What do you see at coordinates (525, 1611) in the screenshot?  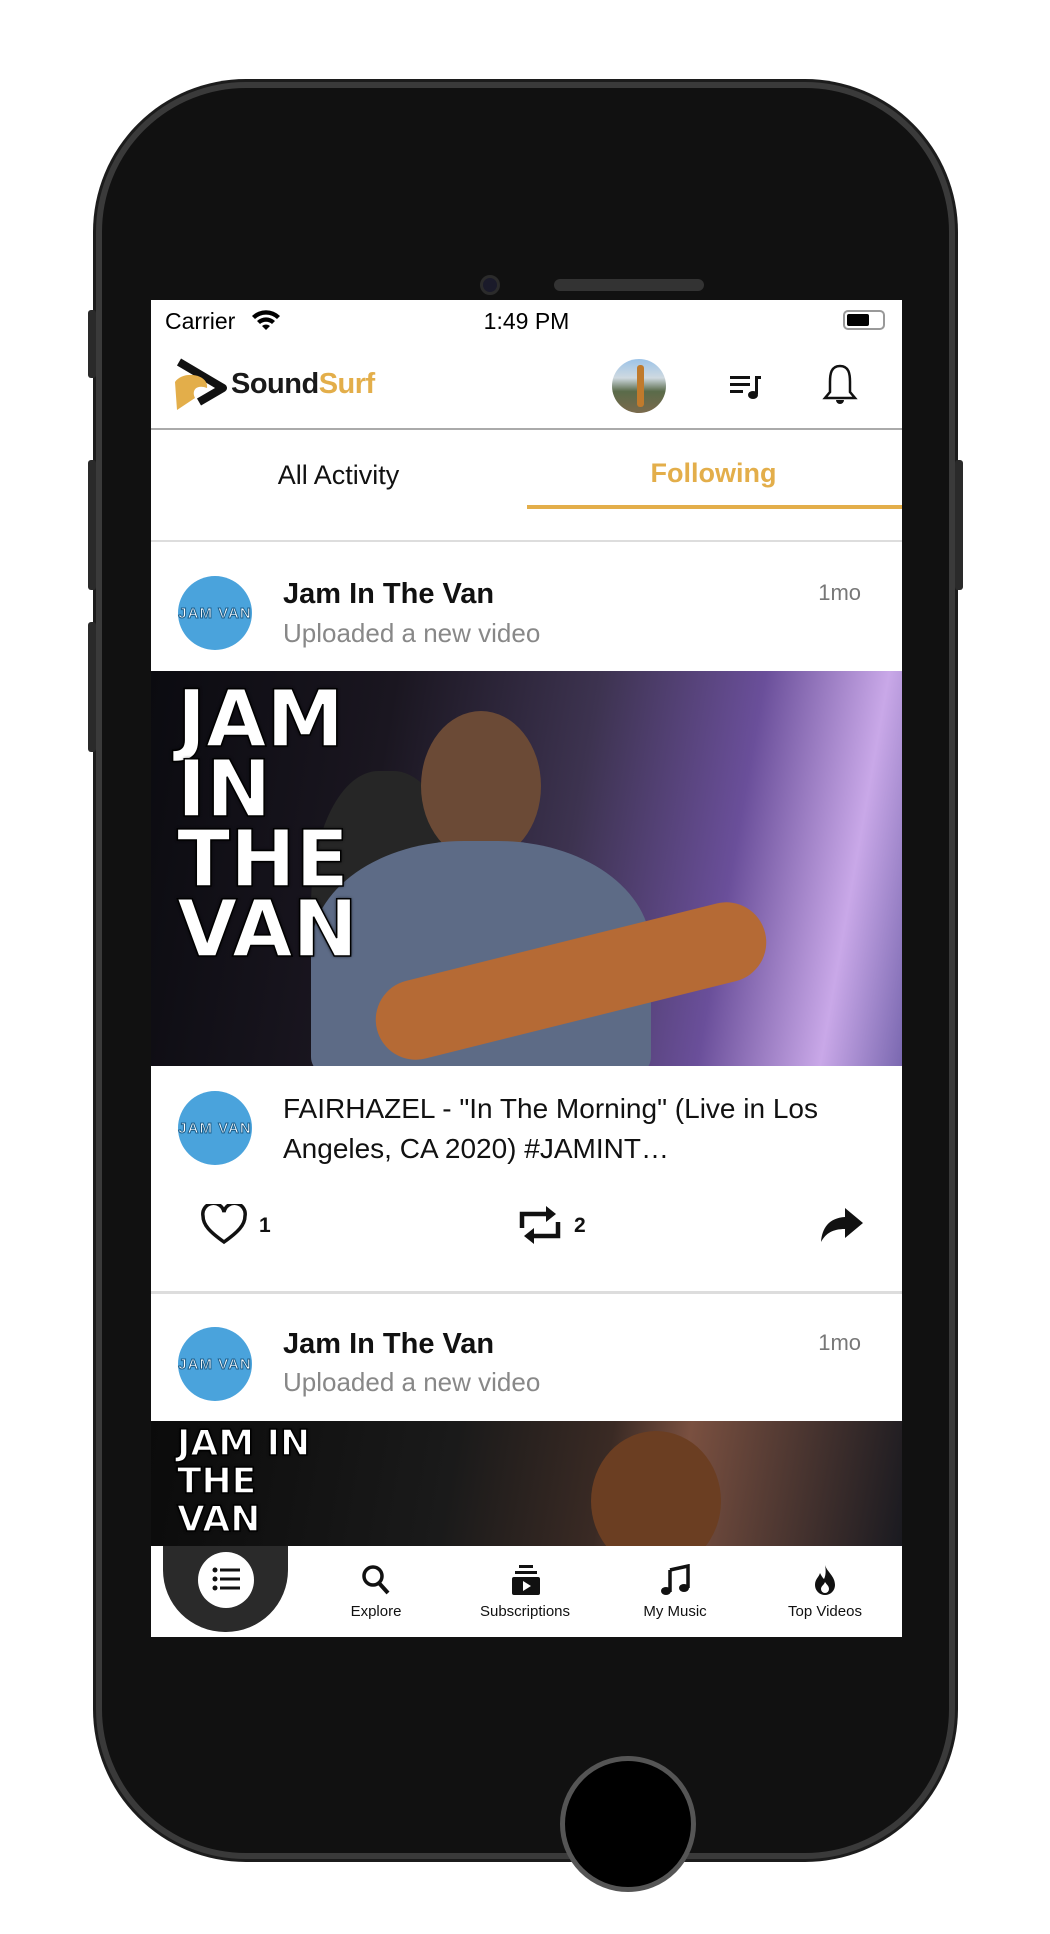 I see `nav-label: Subscriptions` at bounding box center [525, 1611].